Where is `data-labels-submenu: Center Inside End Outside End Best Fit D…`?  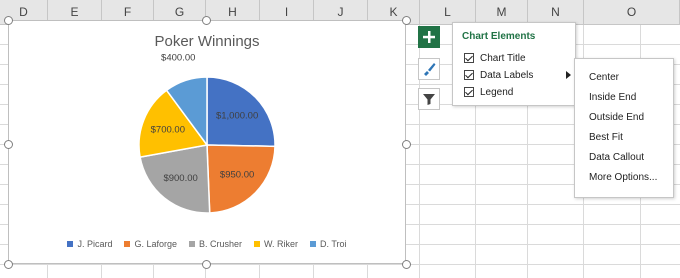
data-labels-submenu: Center Inside End Outside End Best Fit D… is located at coordinates (624, 128).